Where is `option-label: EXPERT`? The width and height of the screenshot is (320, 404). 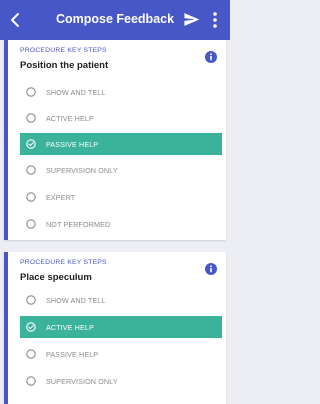 option-label: EXPERT is located at coordinates (61, 197).